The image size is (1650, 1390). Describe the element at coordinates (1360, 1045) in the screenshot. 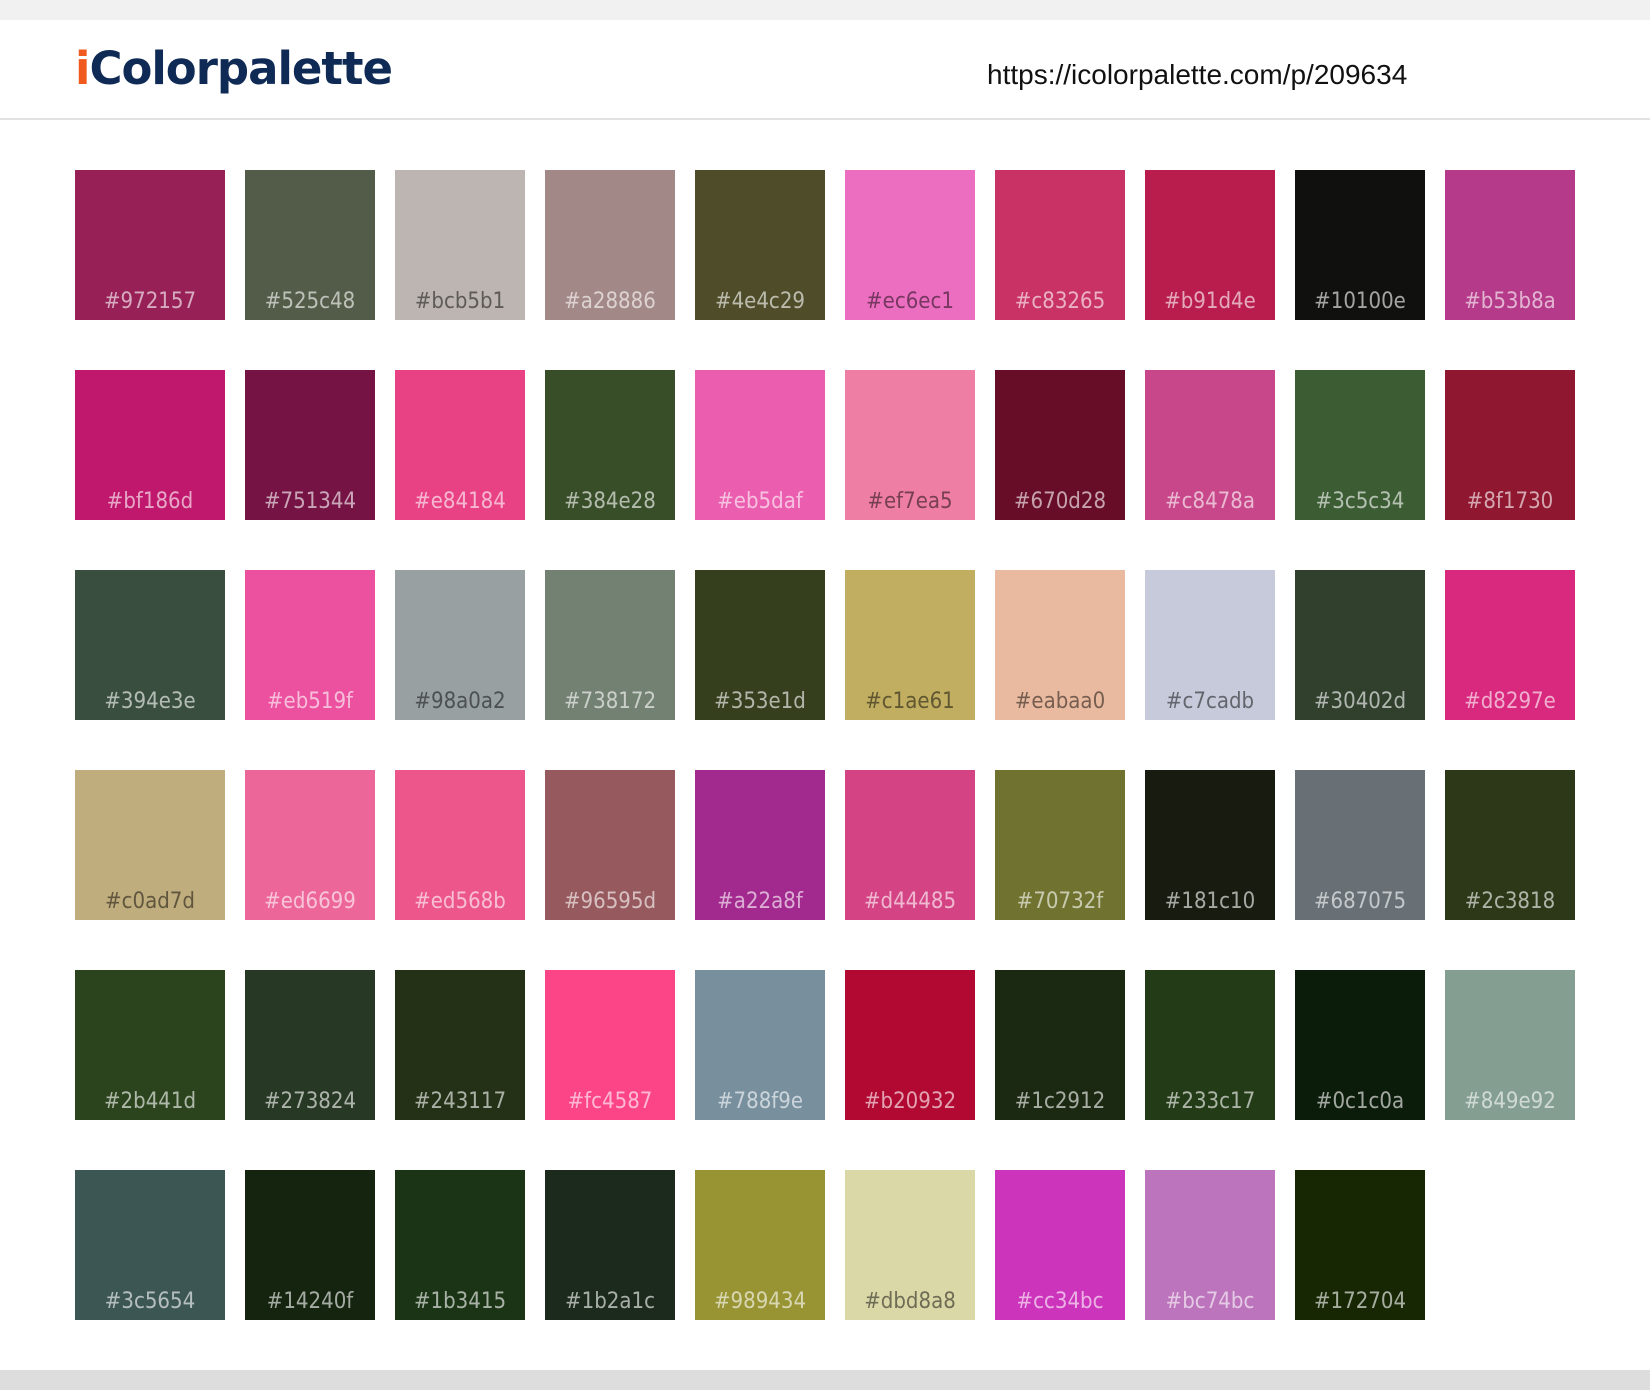

I see `color-swatch: #0c1c0a` at that location.